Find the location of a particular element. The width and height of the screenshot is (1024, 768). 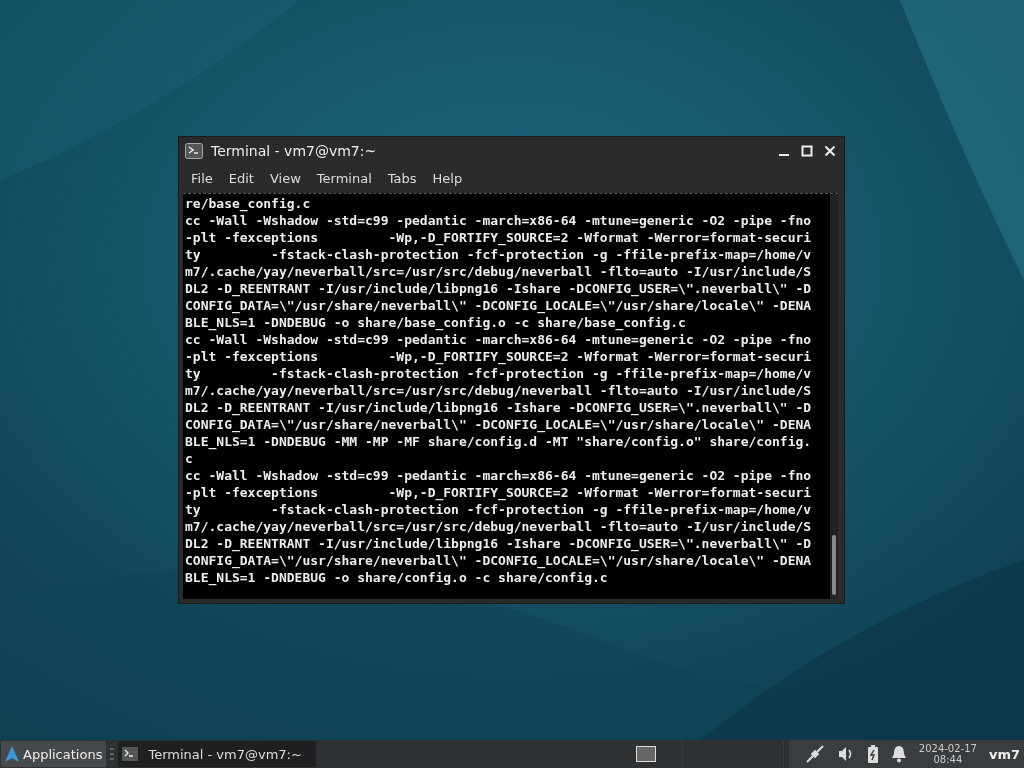

terminal-line: BLE_NLS=1 -DNDEBUG -o share/base_config.o -c share/base_config.c is located at coordinates (436, 322).